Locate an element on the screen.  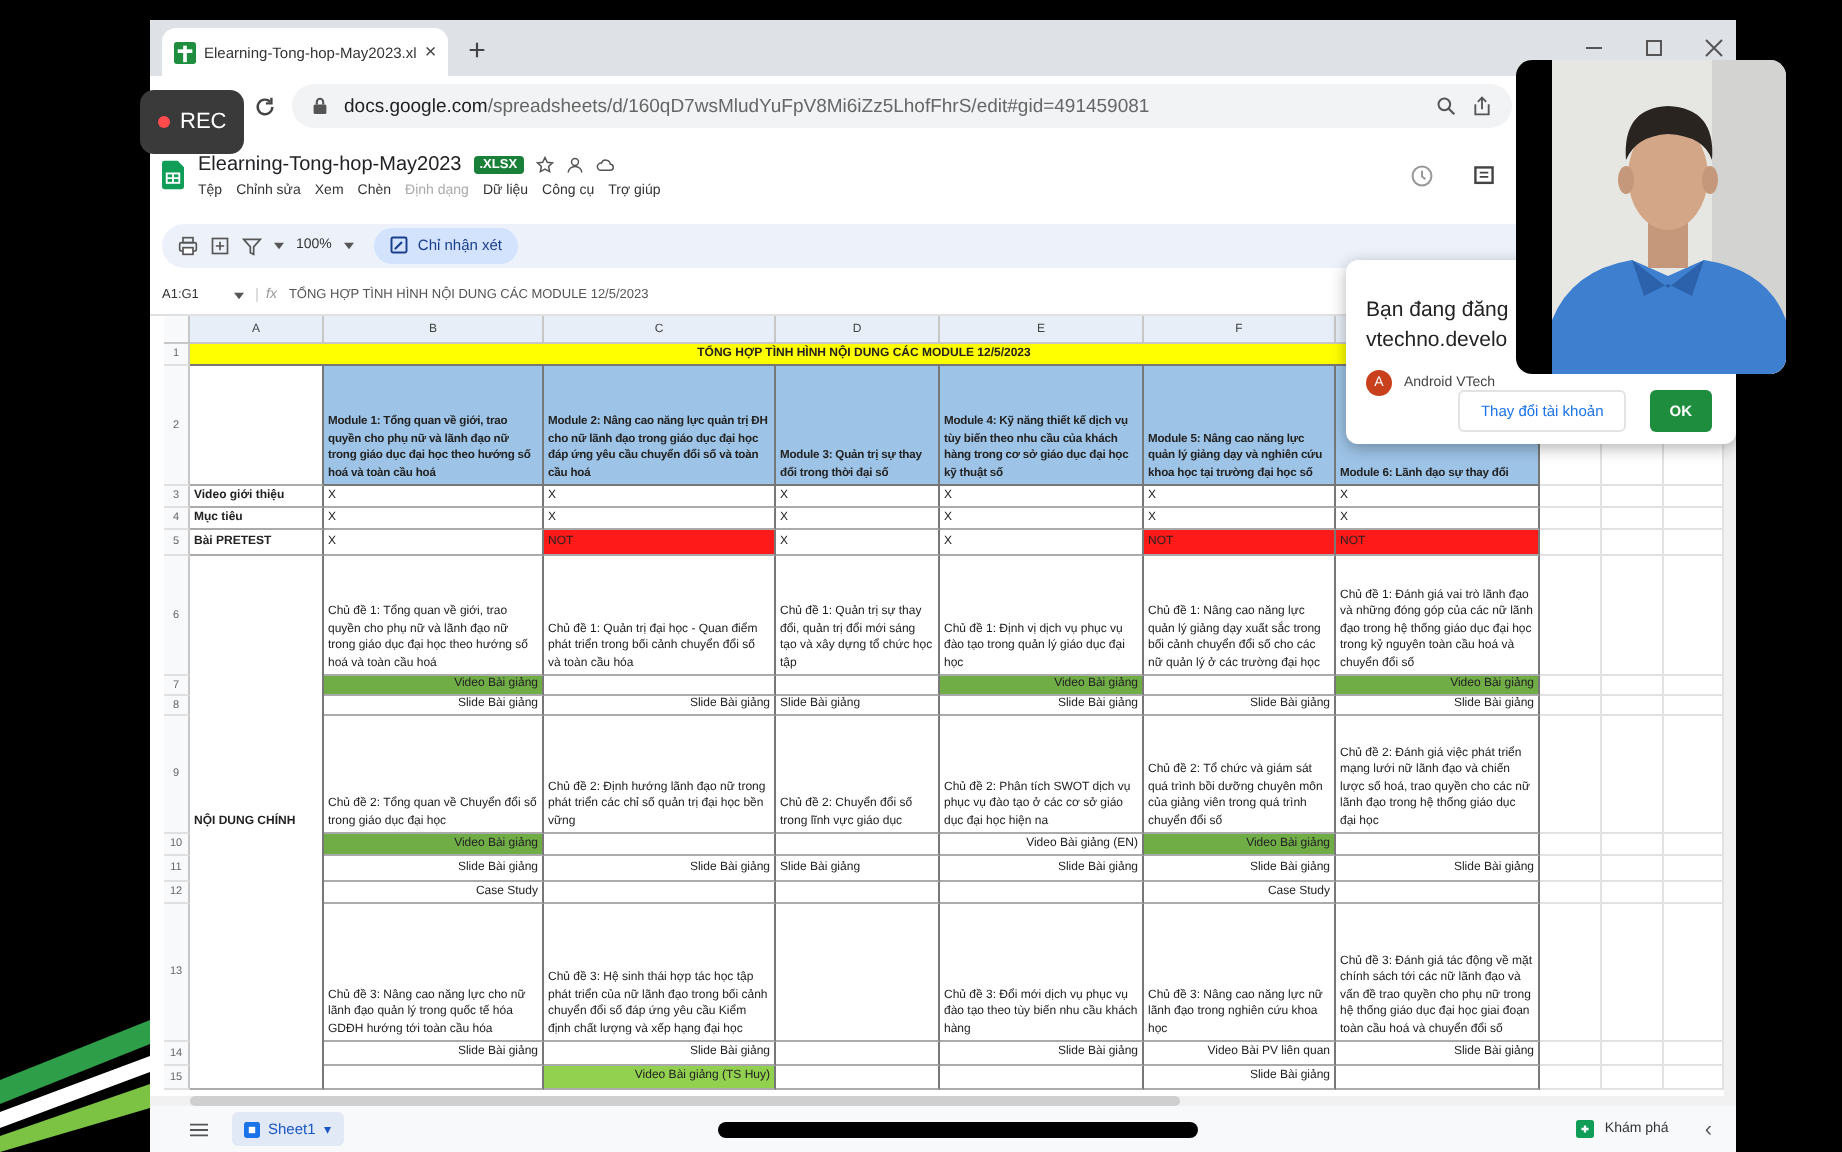
new-tab-button: + is located at coordinates (477, 51).